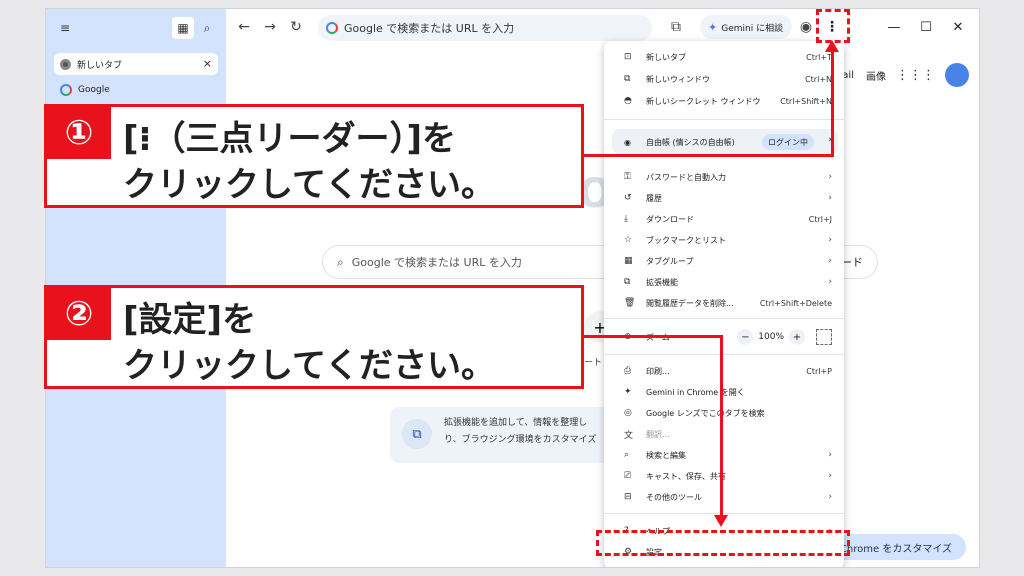  Describe the element at coordinates (628, 497) in the screenshot. I see `toolbox-icon: ⊟` at that location.